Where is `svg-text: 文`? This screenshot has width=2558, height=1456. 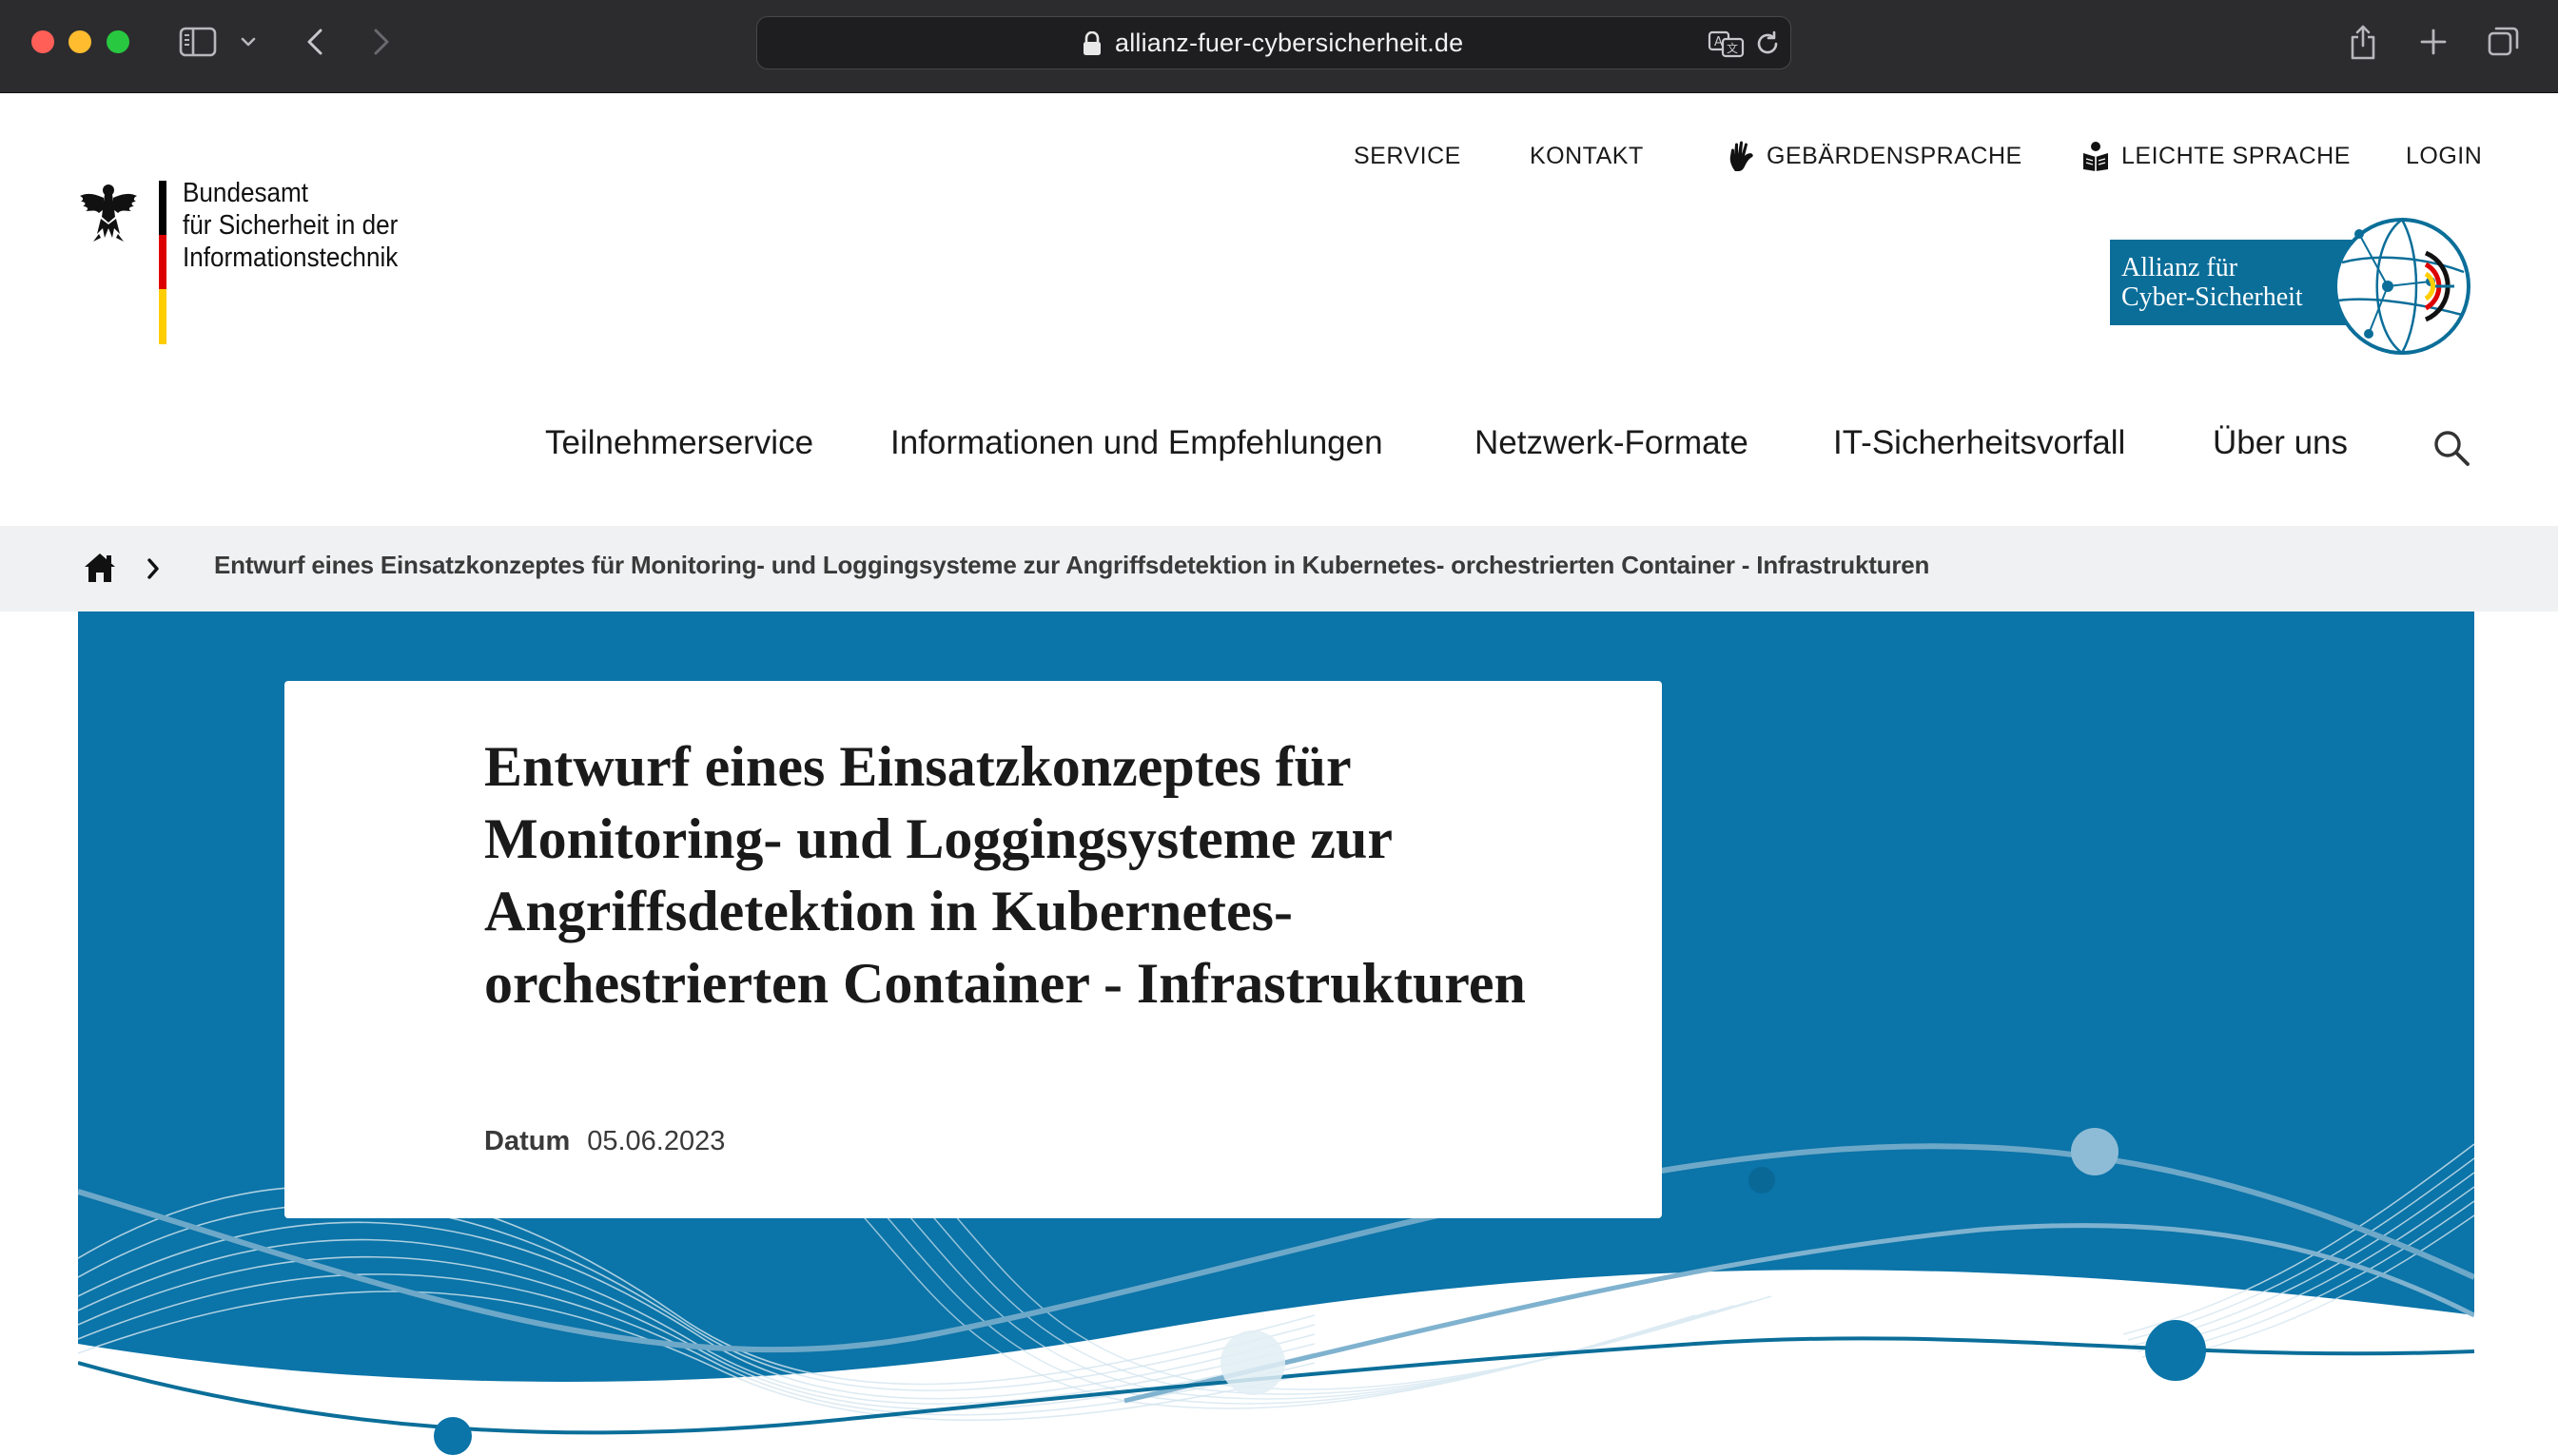 svg-text: 文 is located at coordinates (1733, 48).